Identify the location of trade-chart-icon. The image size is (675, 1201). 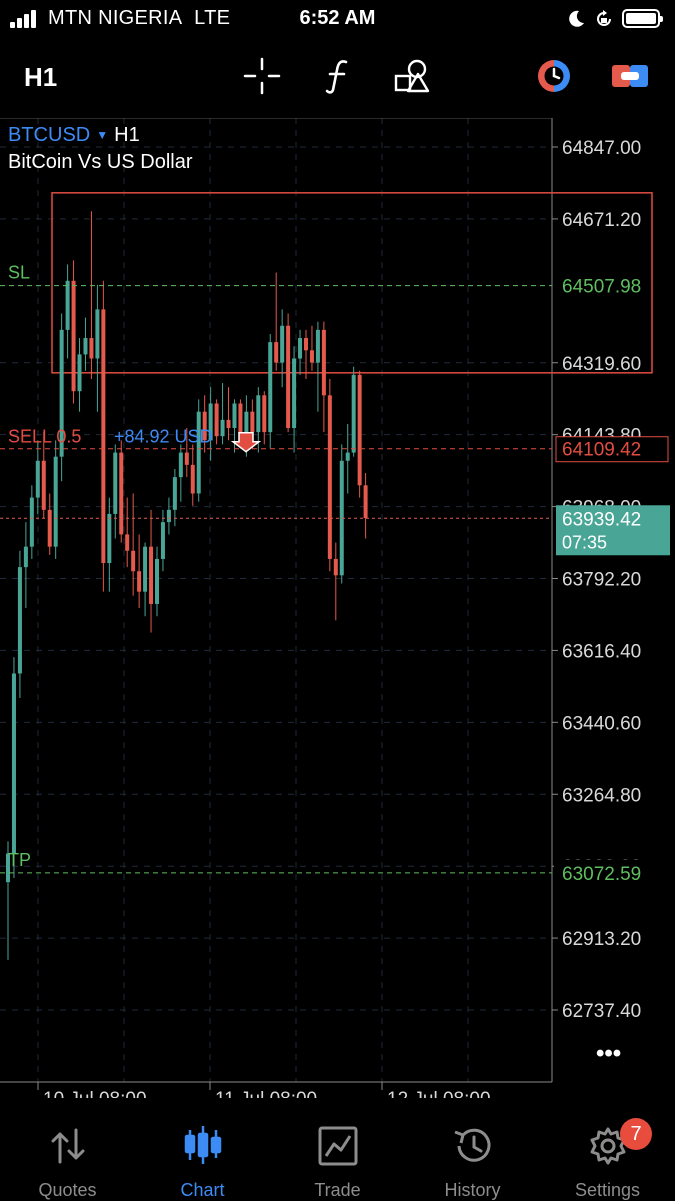
(337, 1146).